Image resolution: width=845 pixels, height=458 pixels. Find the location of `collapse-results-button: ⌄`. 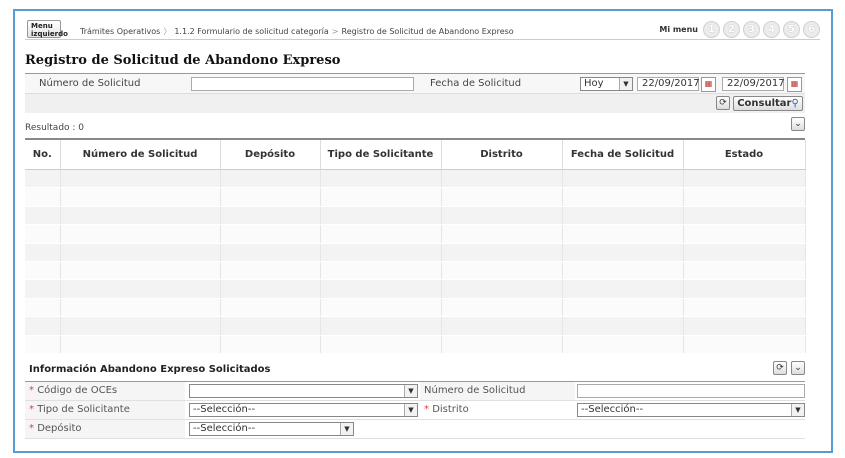

collapse-results-button: ⌄ is located at coordinates (798, 124).